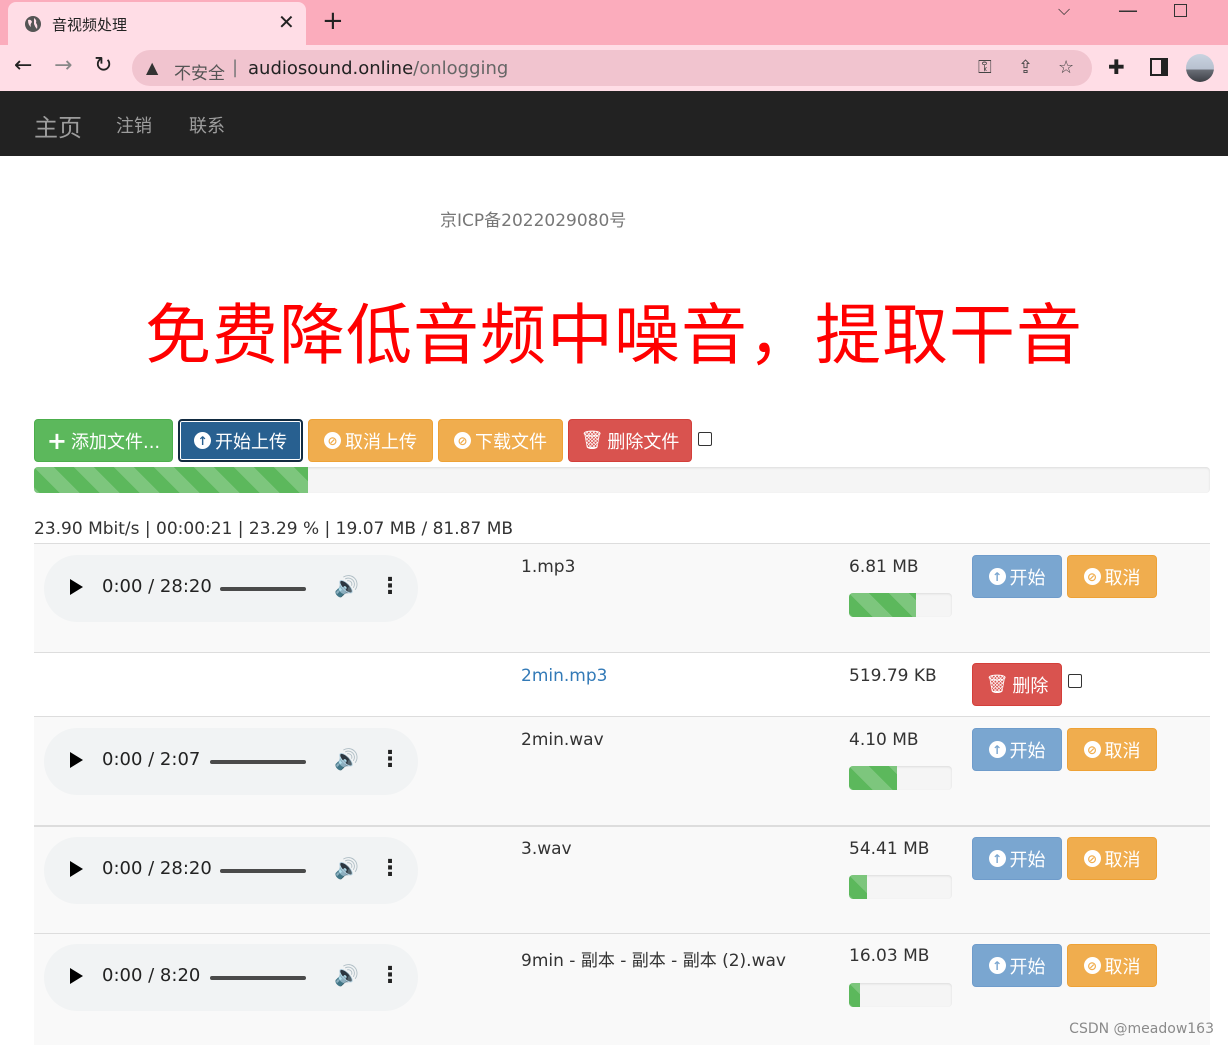  What do you see at coordinates (884, 567) in the screenshot?
I see `file-size: 6.81 MB` at bounding box center [884, 567].